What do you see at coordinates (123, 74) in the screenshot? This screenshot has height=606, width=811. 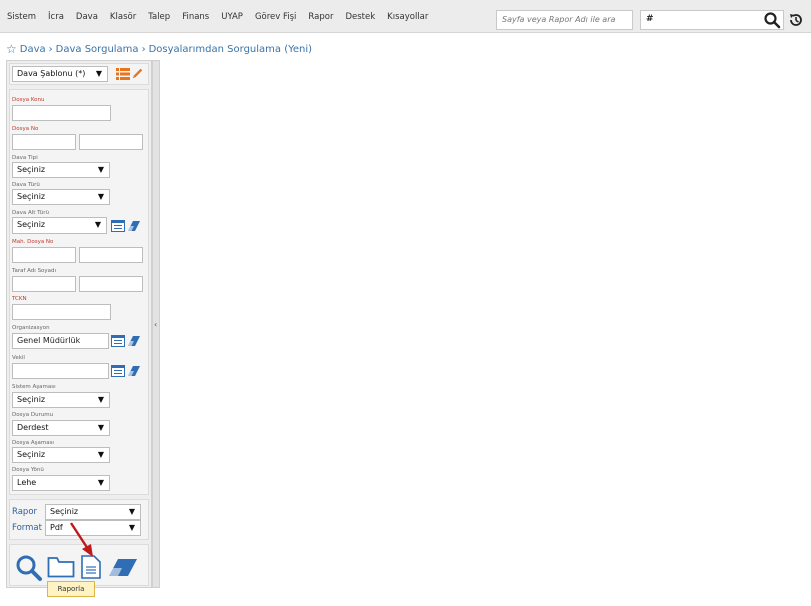 I see `list-icon` at bounding box center [123, 74].